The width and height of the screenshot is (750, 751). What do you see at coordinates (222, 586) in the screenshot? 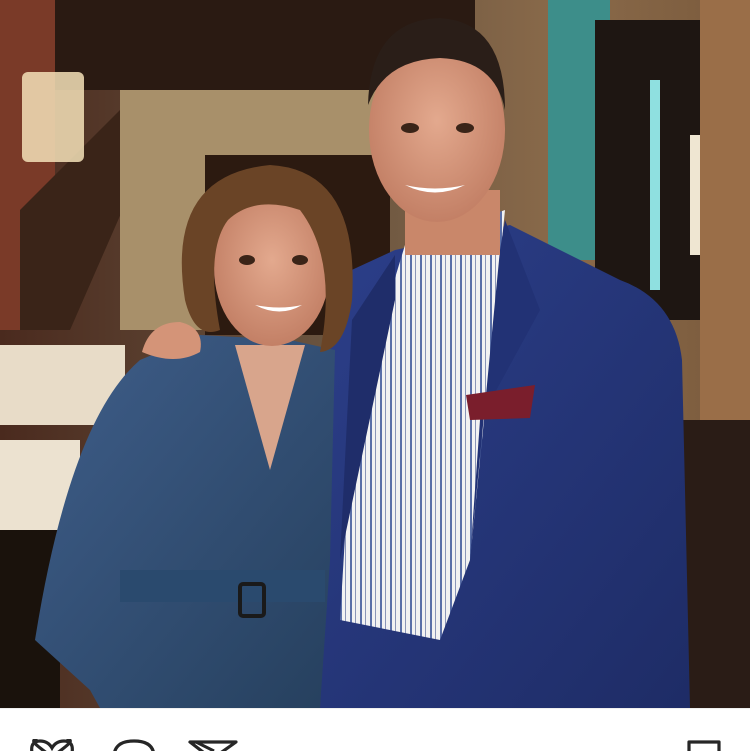
I see `woman-belt` at bounding box center [222, 586].